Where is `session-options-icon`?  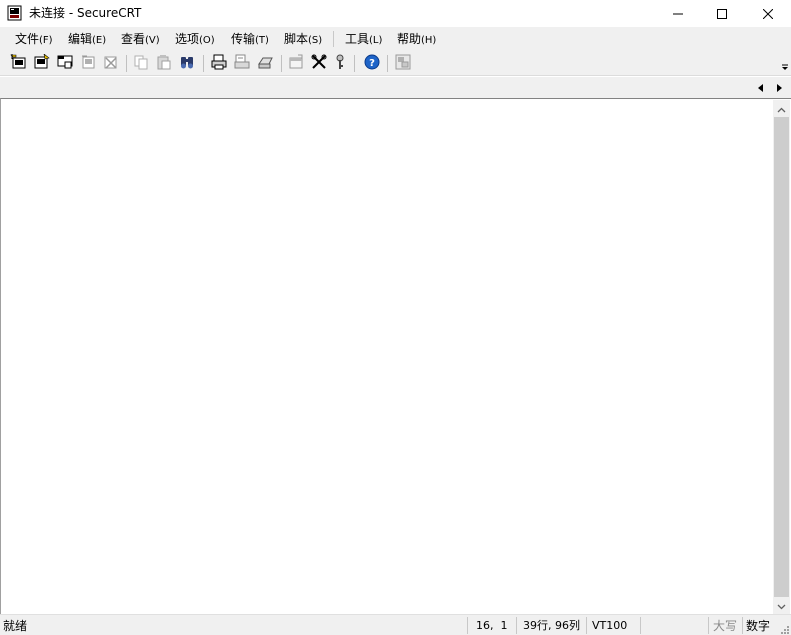 session-options-icon is located at coordinates (296, 63).